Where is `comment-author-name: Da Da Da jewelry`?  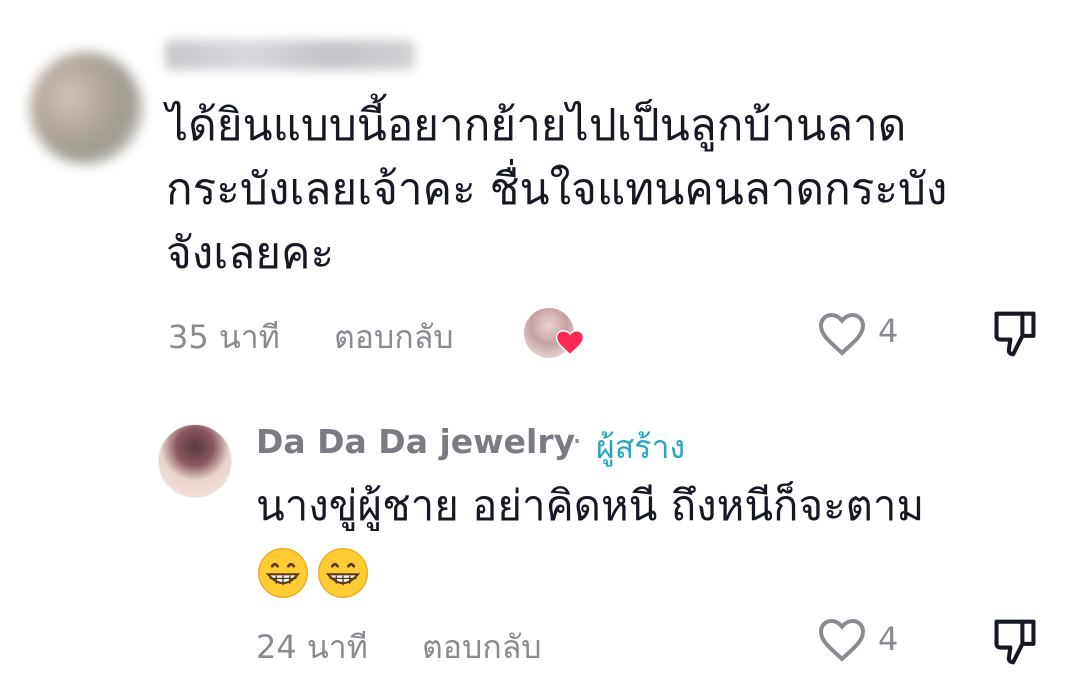 comment-author-name: Da Da Da jewelry is located at coordinates (415, 441).